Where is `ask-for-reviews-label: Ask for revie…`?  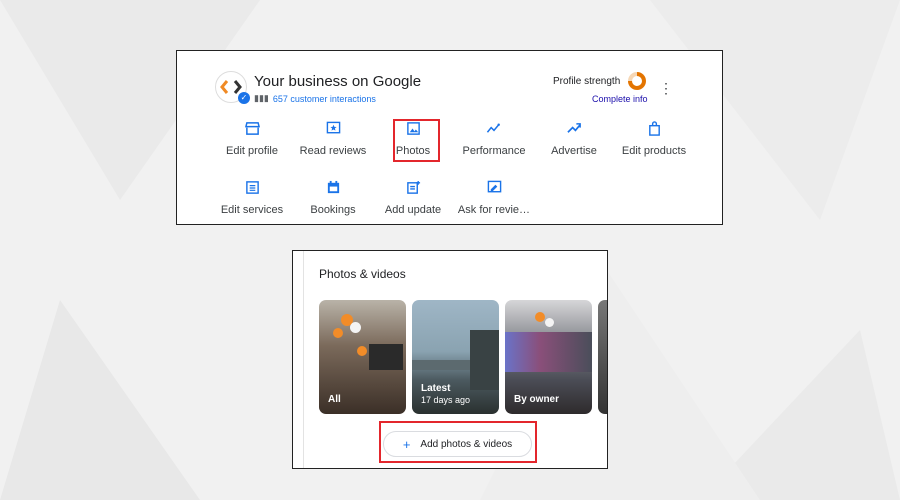
ask-for-reviews-label: Ask for revie… is located at coordinates (494, 210).